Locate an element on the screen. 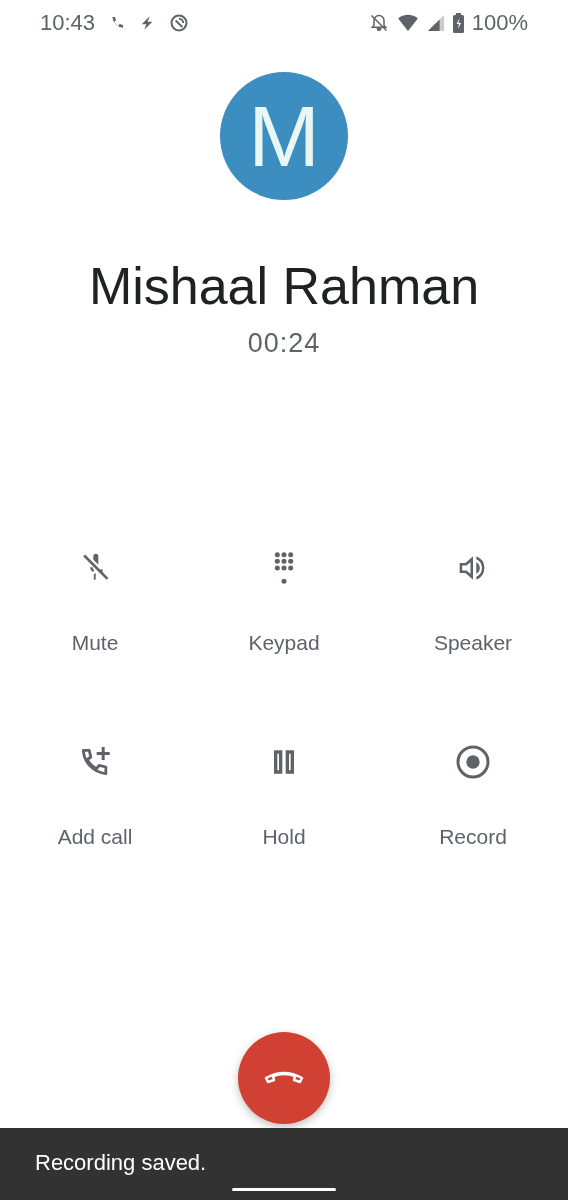 The width and height of the screenshot is (568, 1200). battery-icon is located at coordinates (458, 23).